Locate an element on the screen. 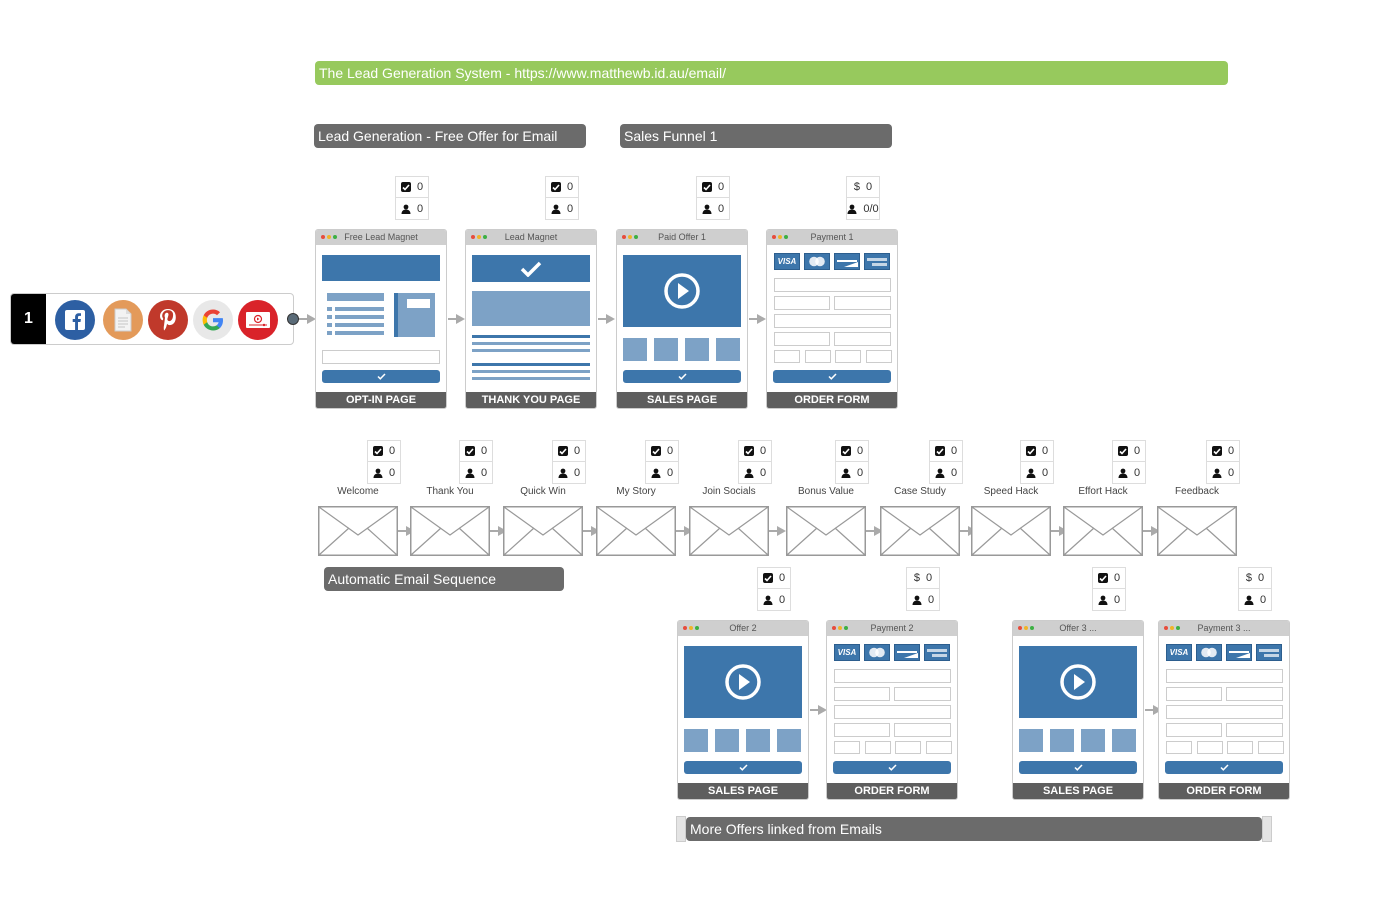 The image size is (1399, 902). stats-box: $0 0 is located at coordinates (1255, 589).